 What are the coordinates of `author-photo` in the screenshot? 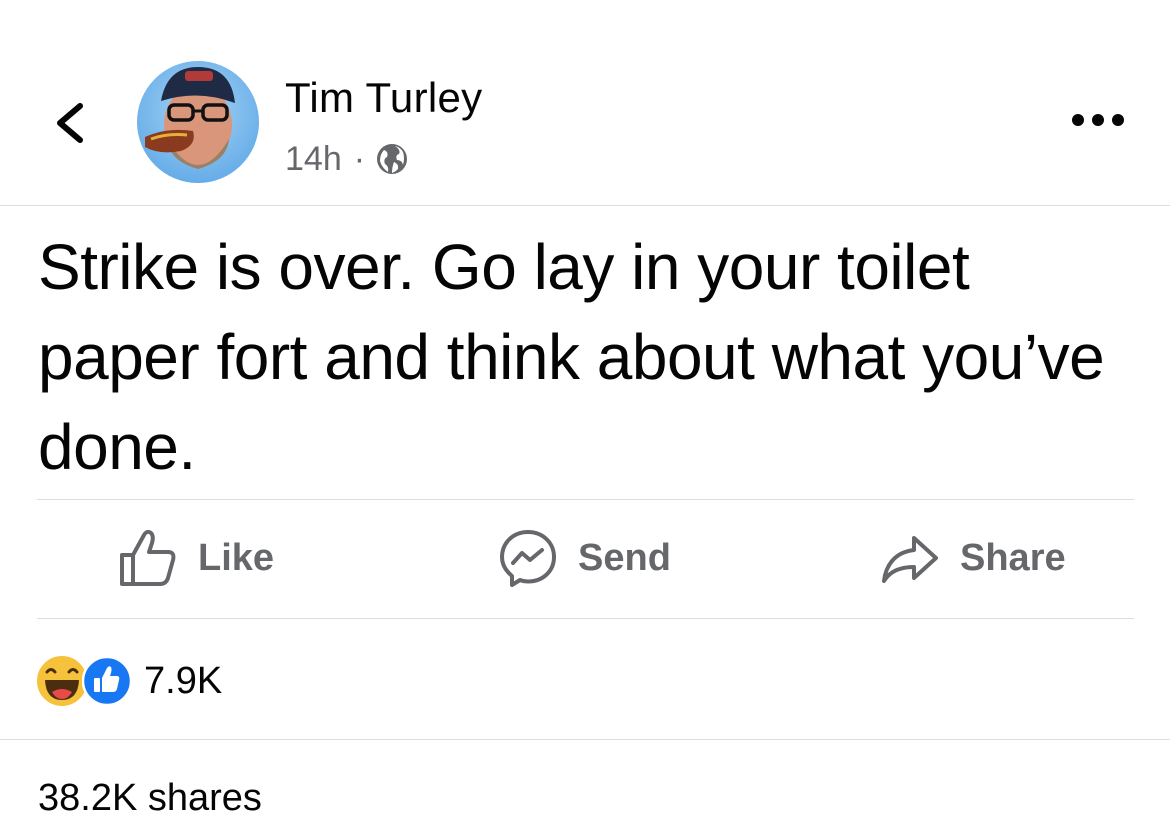 It's located at (198, 122).